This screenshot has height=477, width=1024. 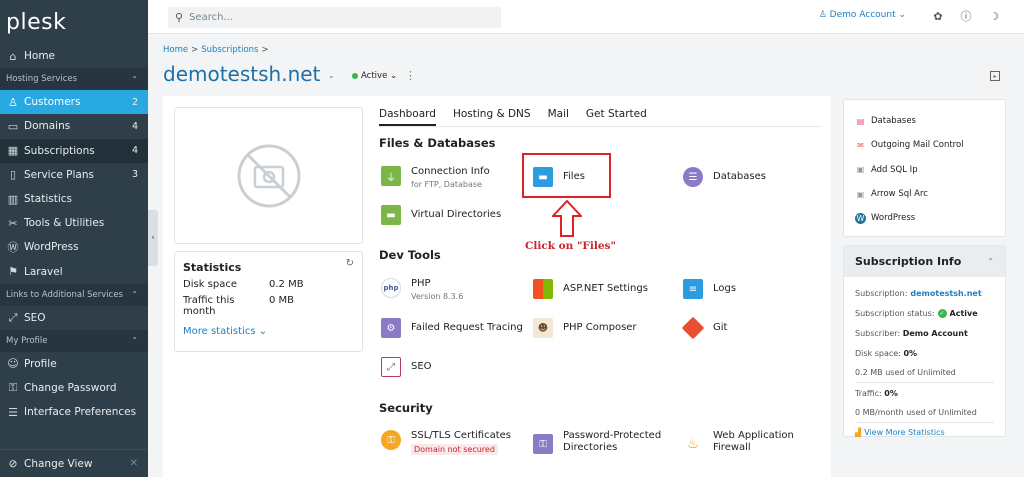 What do you see at coordinates (80, 412) in the screenshot?
I see `sidebar-item-label: Interface Preferences` at bounding box center [80, 412].